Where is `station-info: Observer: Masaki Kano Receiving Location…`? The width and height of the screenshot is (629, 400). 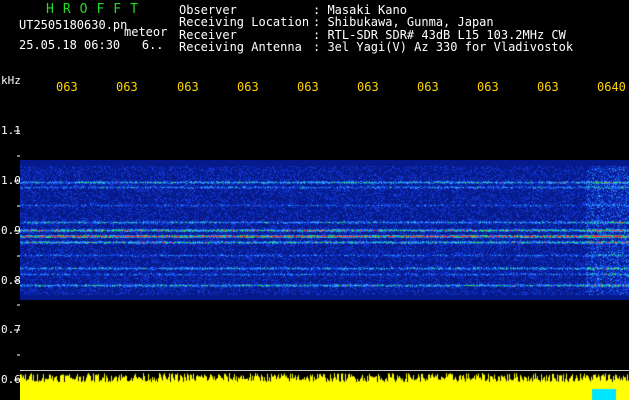
station-info: Observer: Masaki Kano Receiving Location… is located at coordinates (376, 28).